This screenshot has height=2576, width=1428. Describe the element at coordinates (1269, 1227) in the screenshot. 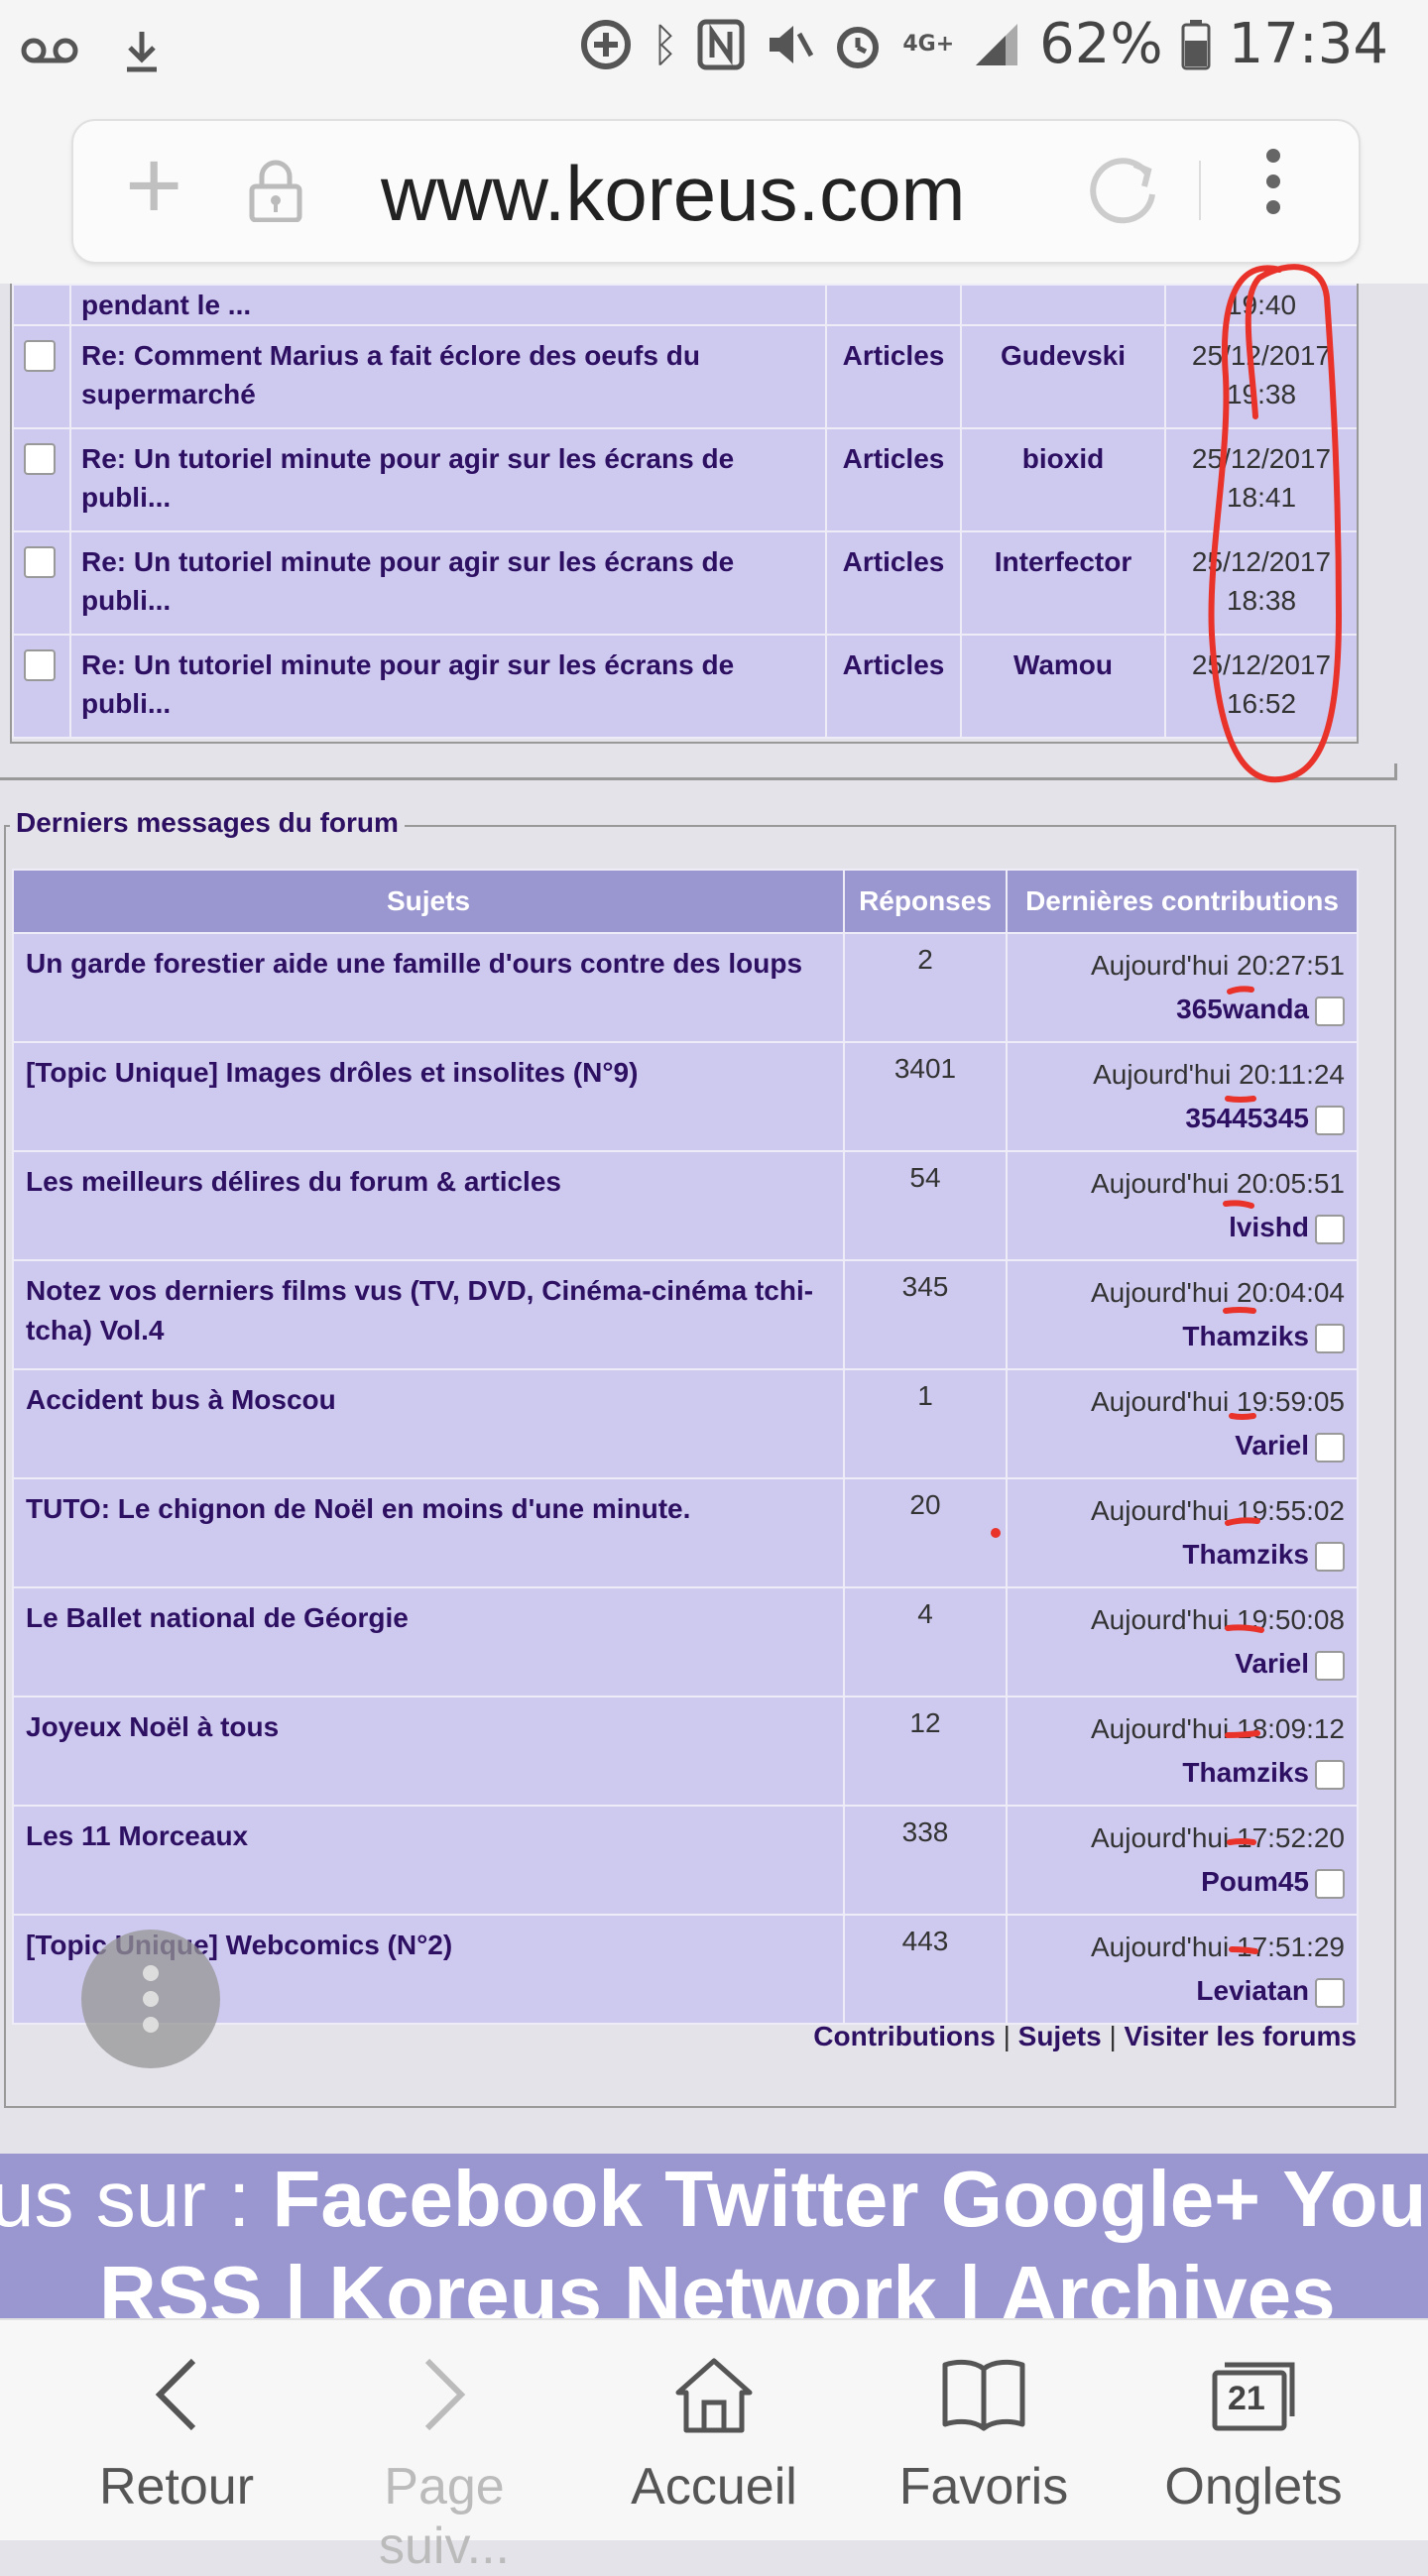

I see `last-post-user: lvishd` at that location.